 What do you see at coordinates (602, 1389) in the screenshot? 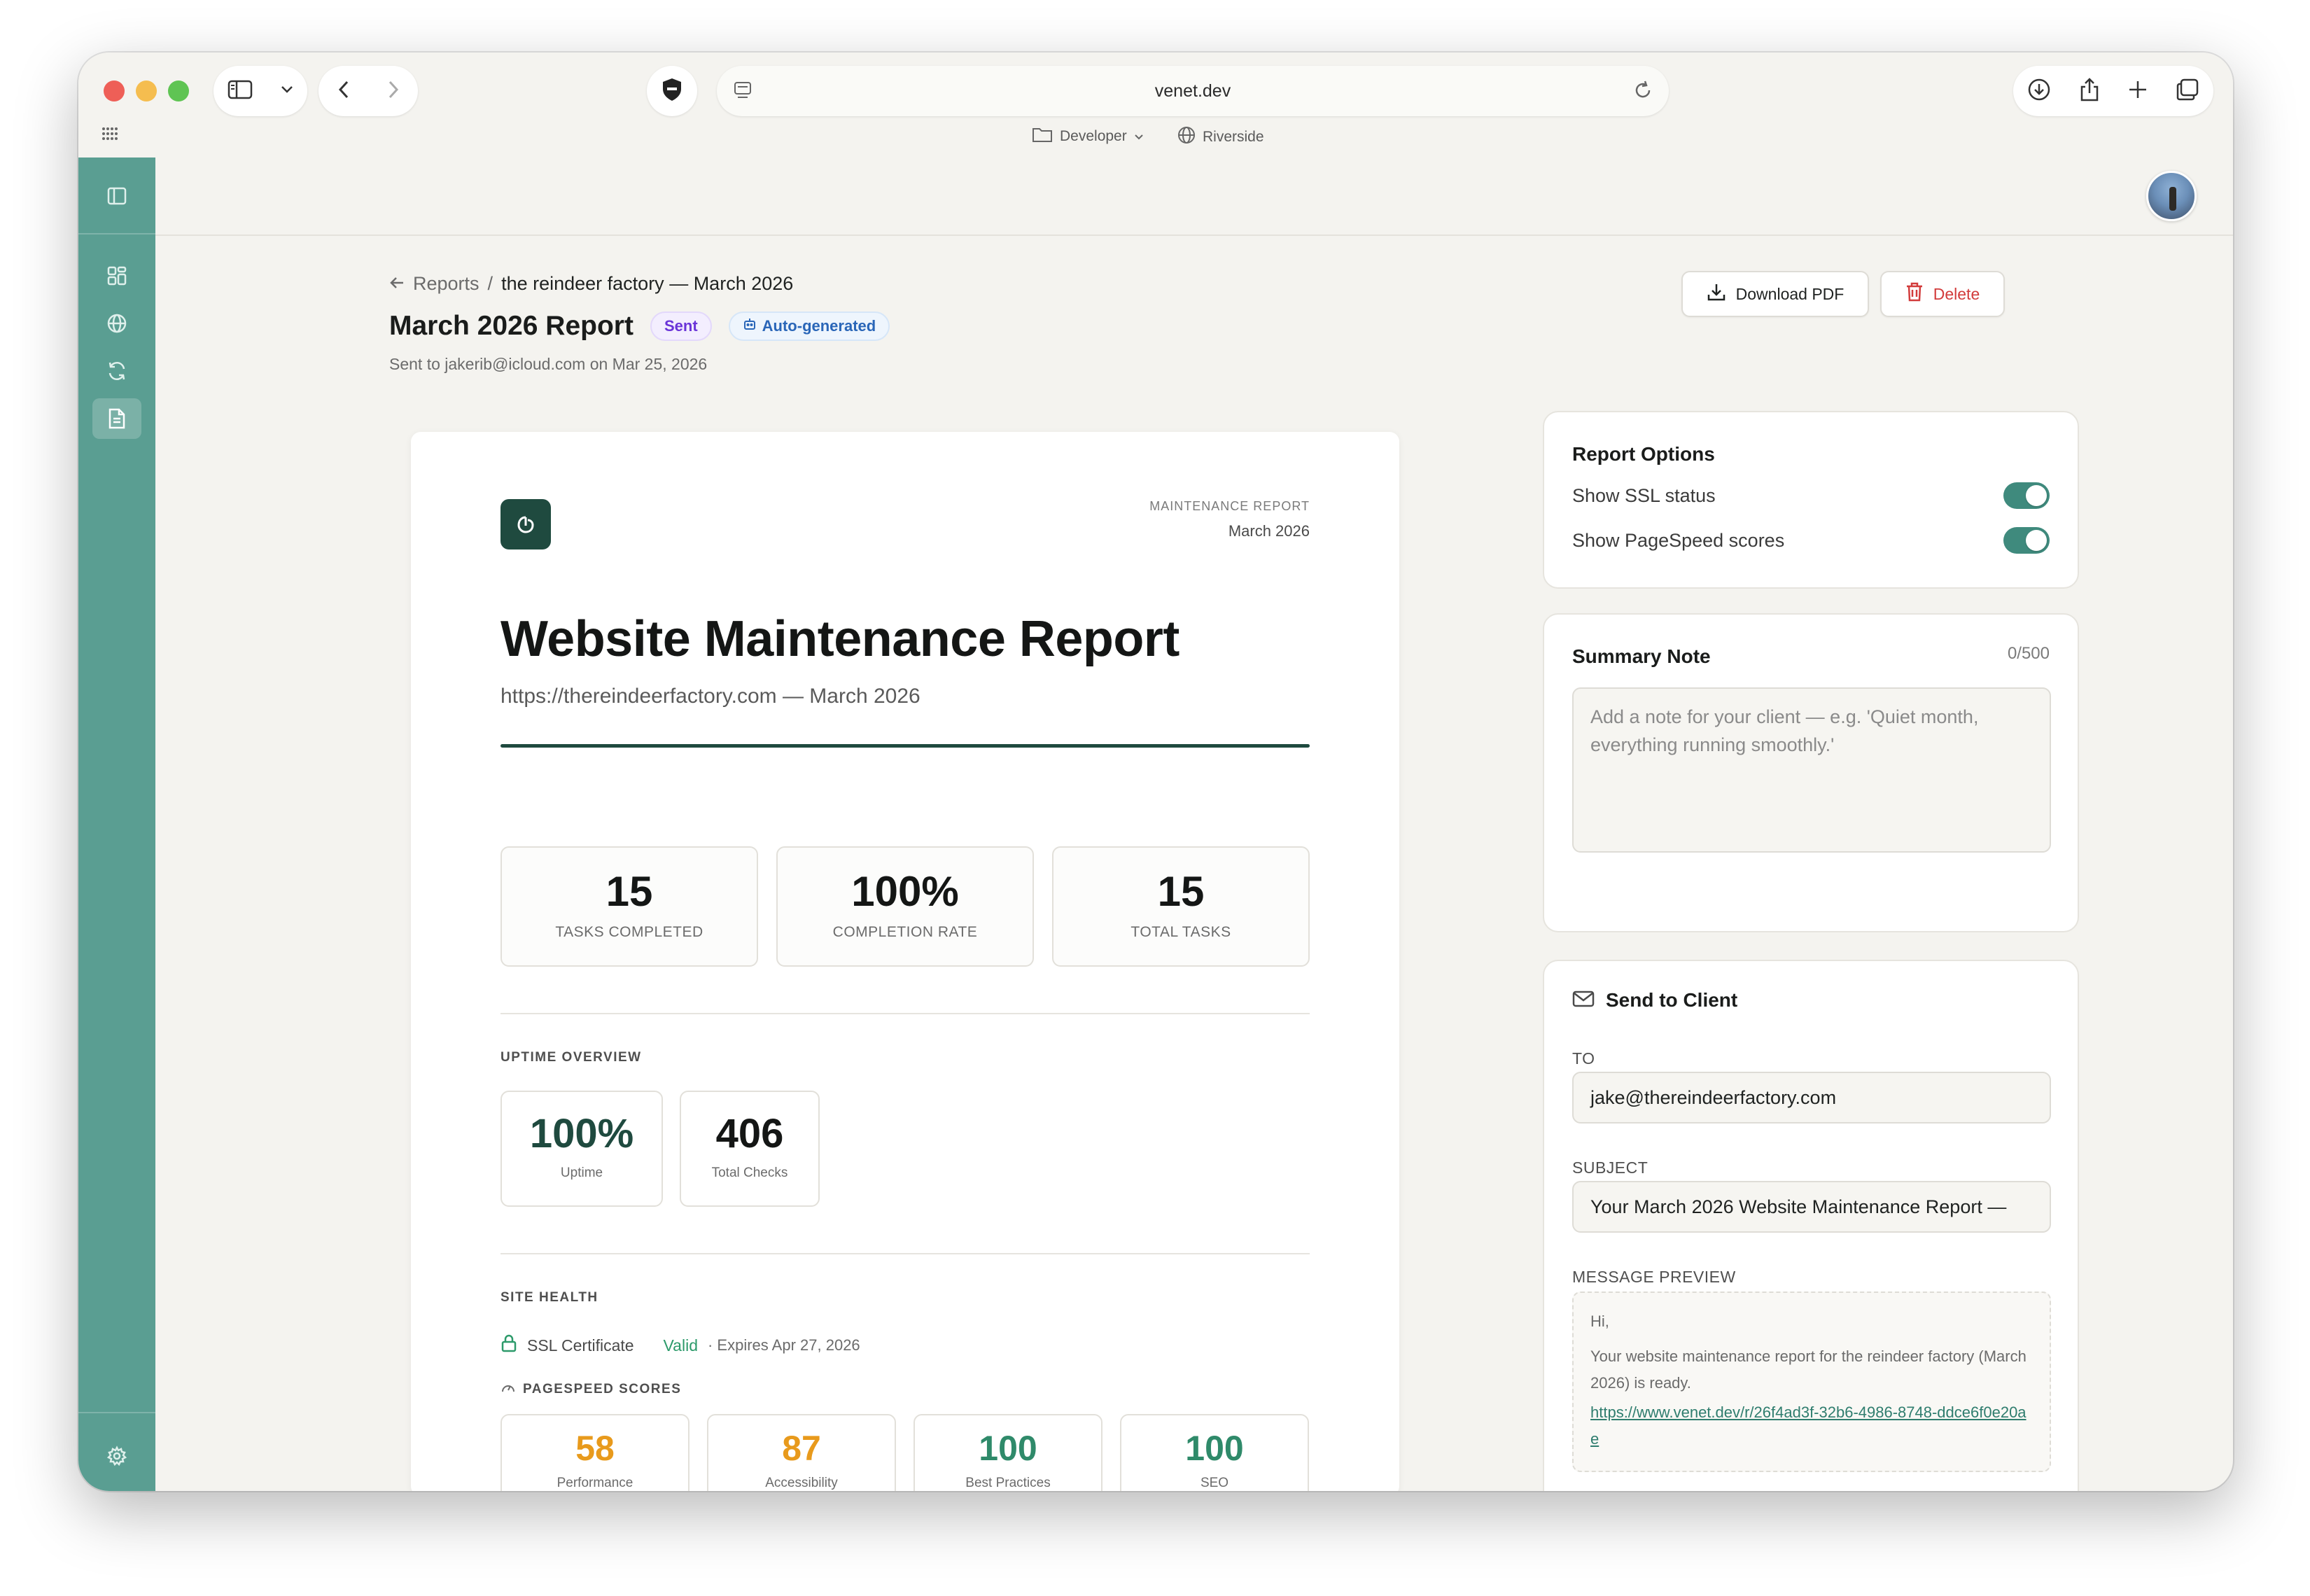
I see `pagespeed-label: PAGESPEED SCORES` at bounding box center [602, 1389].